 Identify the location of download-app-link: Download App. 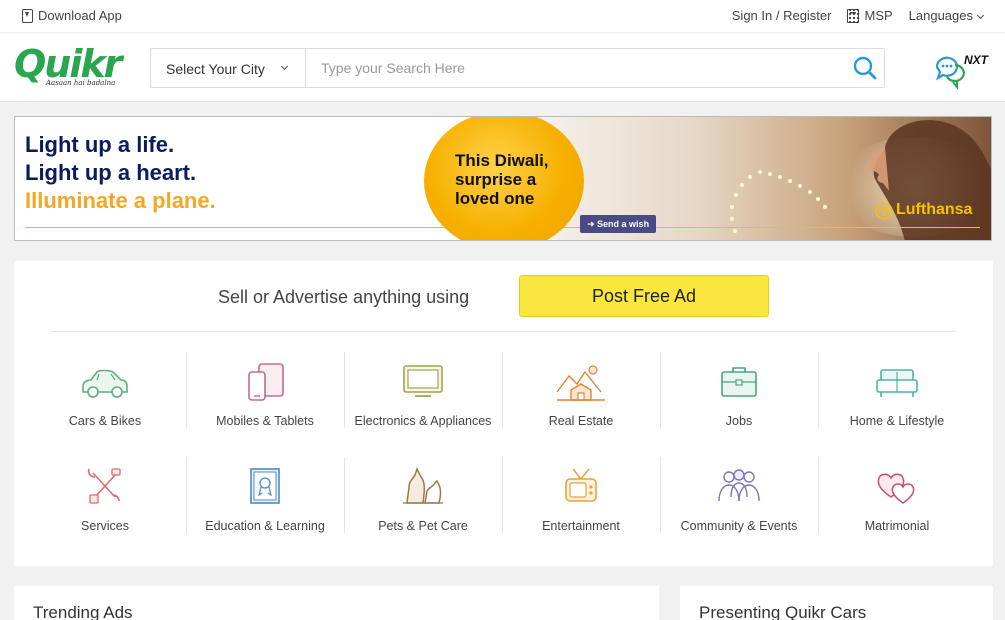
(72, 15).